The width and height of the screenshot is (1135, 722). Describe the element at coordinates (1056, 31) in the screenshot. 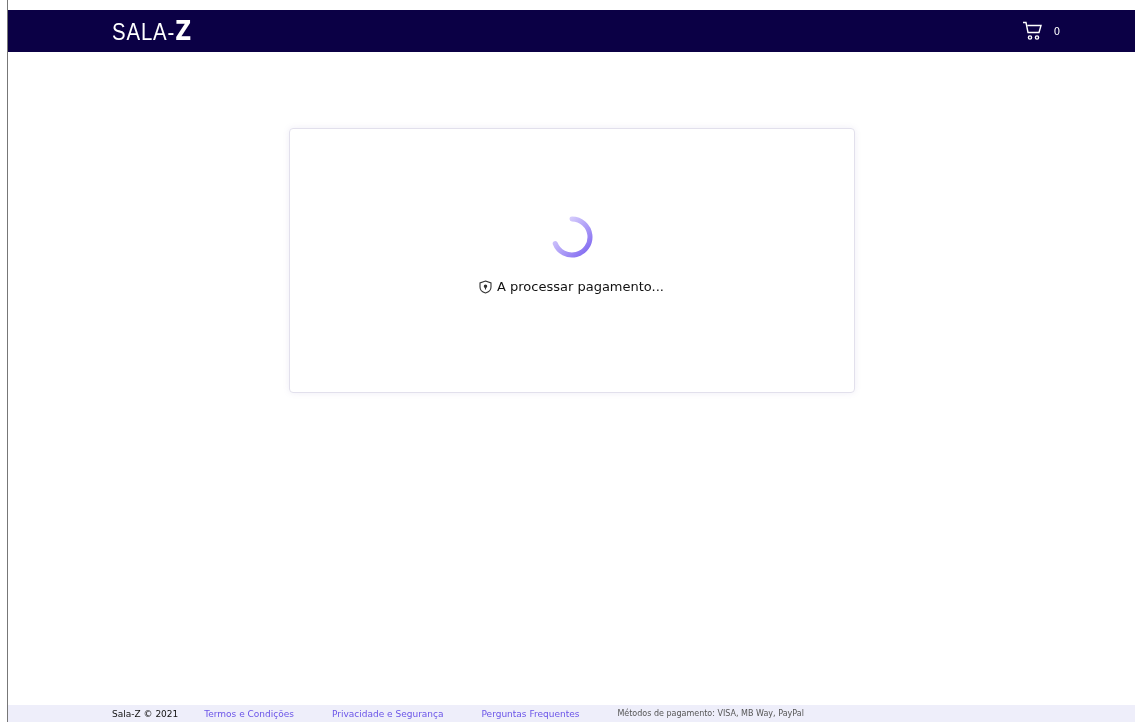

I see `cart-count: 0` at that location.